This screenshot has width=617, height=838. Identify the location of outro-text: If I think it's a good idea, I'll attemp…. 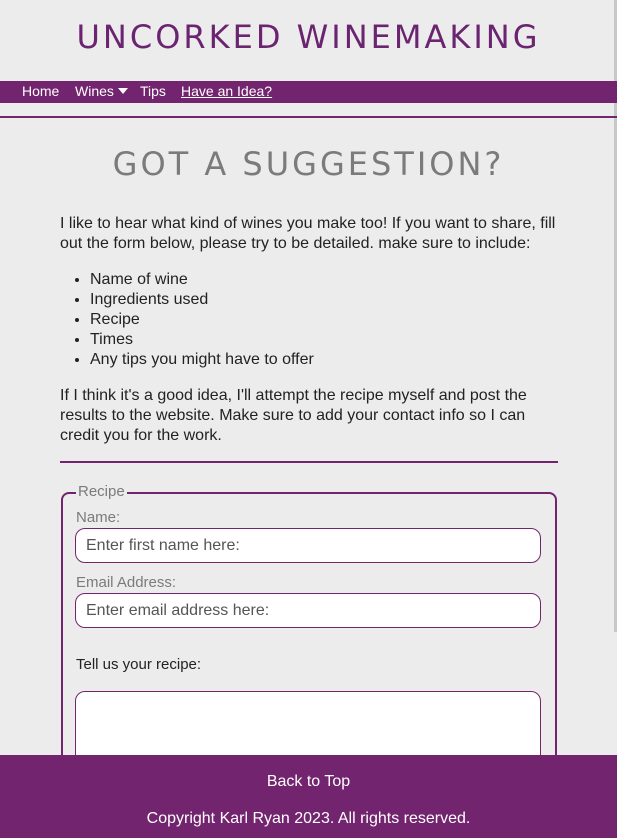
(293, 415).